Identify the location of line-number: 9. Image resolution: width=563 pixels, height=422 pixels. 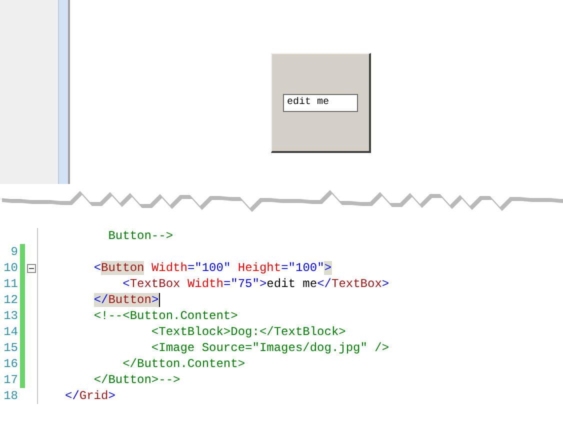
(14, 252).